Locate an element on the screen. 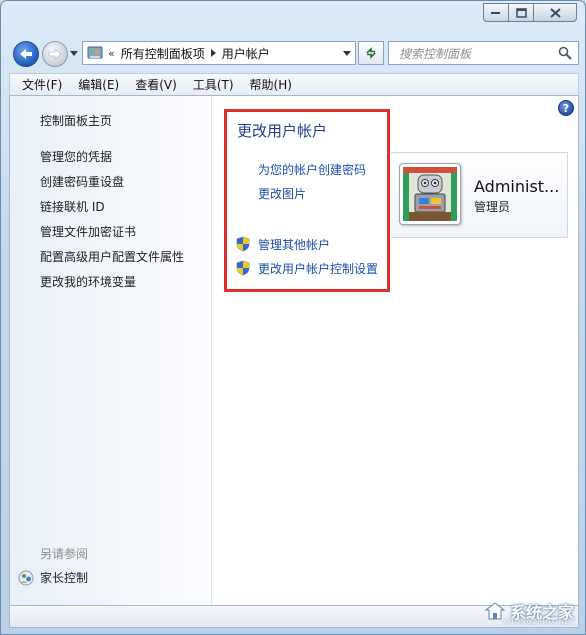  forward-button is located at coordinates (55, 54).